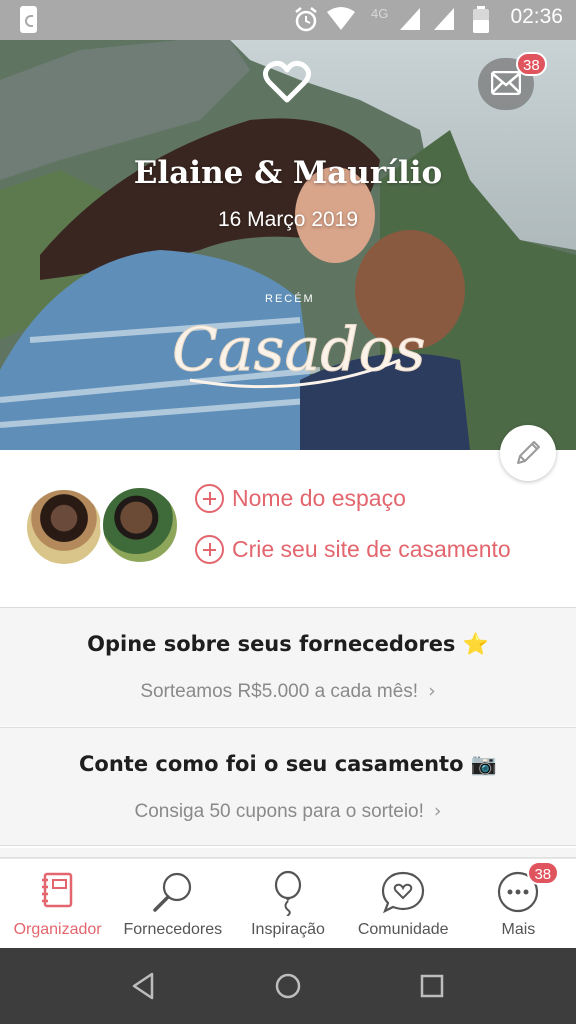 This screenshot has height=1024, width=576. What do you see at coordinates (518, 929) in the screenshot?
I see `nav-label: Mais` at bounding box center [518, 929].